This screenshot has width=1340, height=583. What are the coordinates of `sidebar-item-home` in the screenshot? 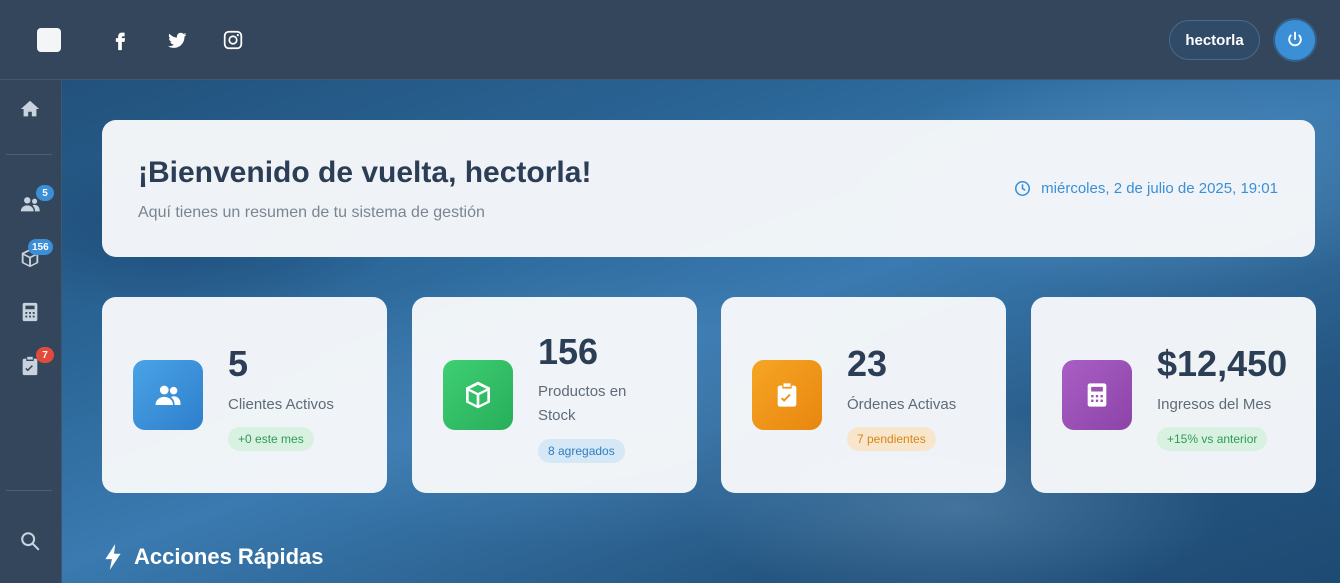 It's located at (30, 109).